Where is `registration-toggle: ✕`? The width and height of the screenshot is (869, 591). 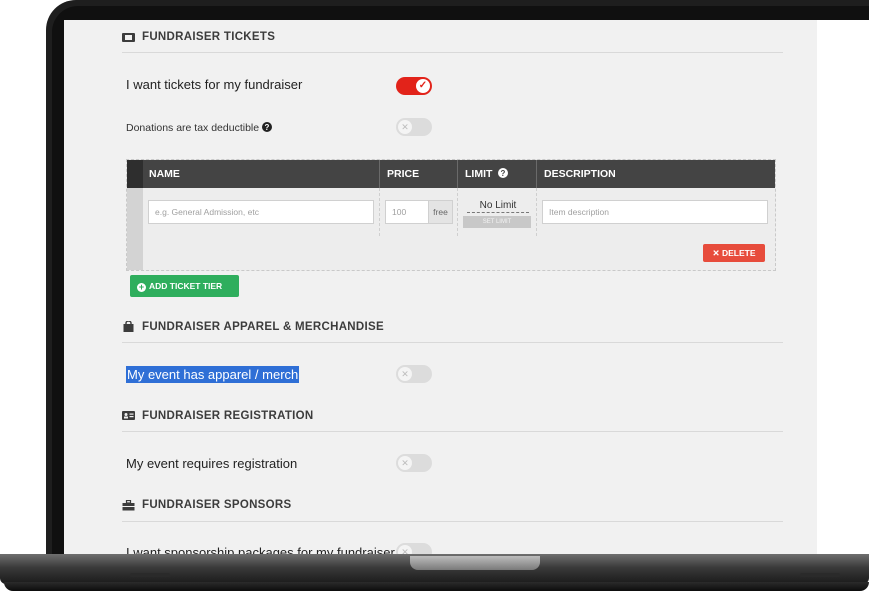
registration-toggle: ✕ is located at coordinates (414, 463).